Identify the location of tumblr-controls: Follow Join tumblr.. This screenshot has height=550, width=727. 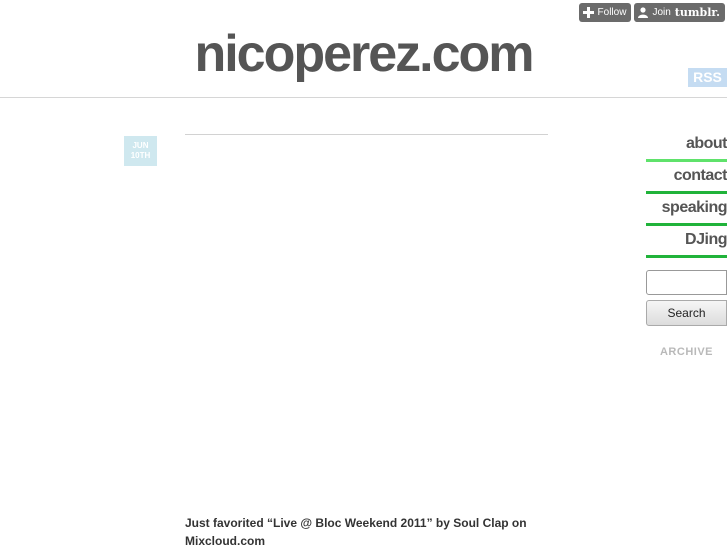
(651, 12).